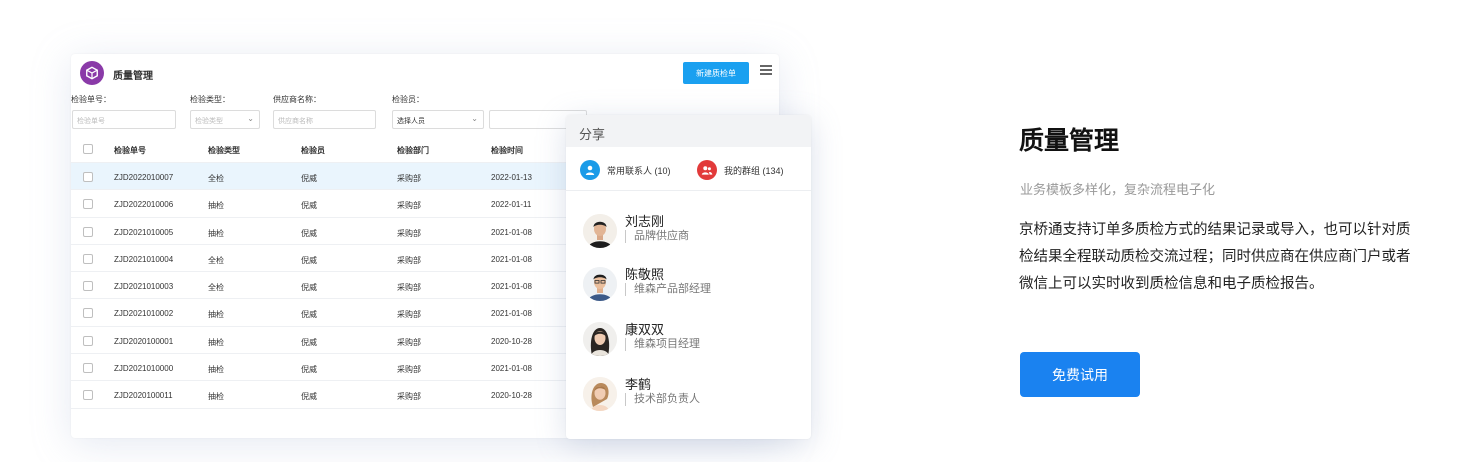 The width and height of the screenshot is (1474, 462). What do you see at coordinates (144, 369) in the screenshot?
I see `cell-no: ZJD2021010000` at bounding box center [144, 369].